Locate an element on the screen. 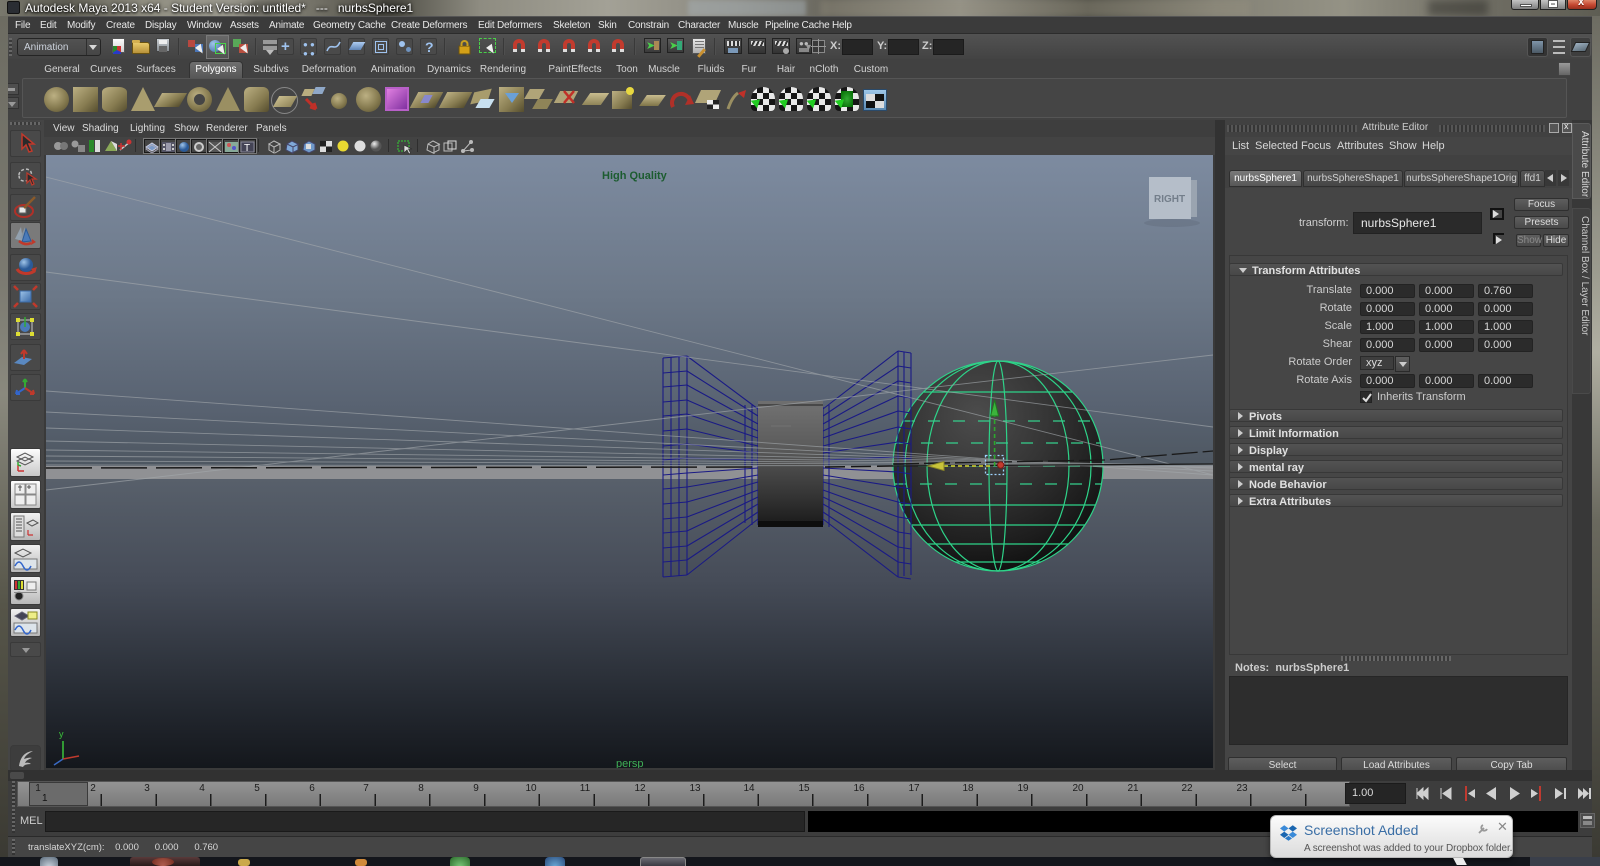  svg-text: persp is located at coordinates (630, 763).